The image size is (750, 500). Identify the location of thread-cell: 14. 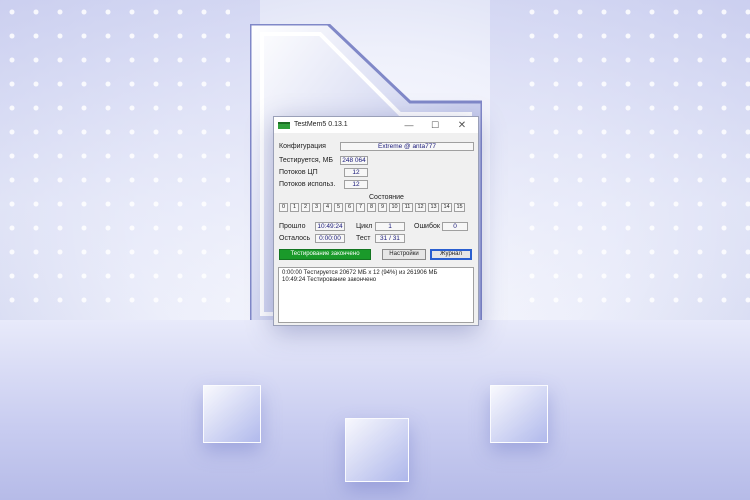
(446, 207).